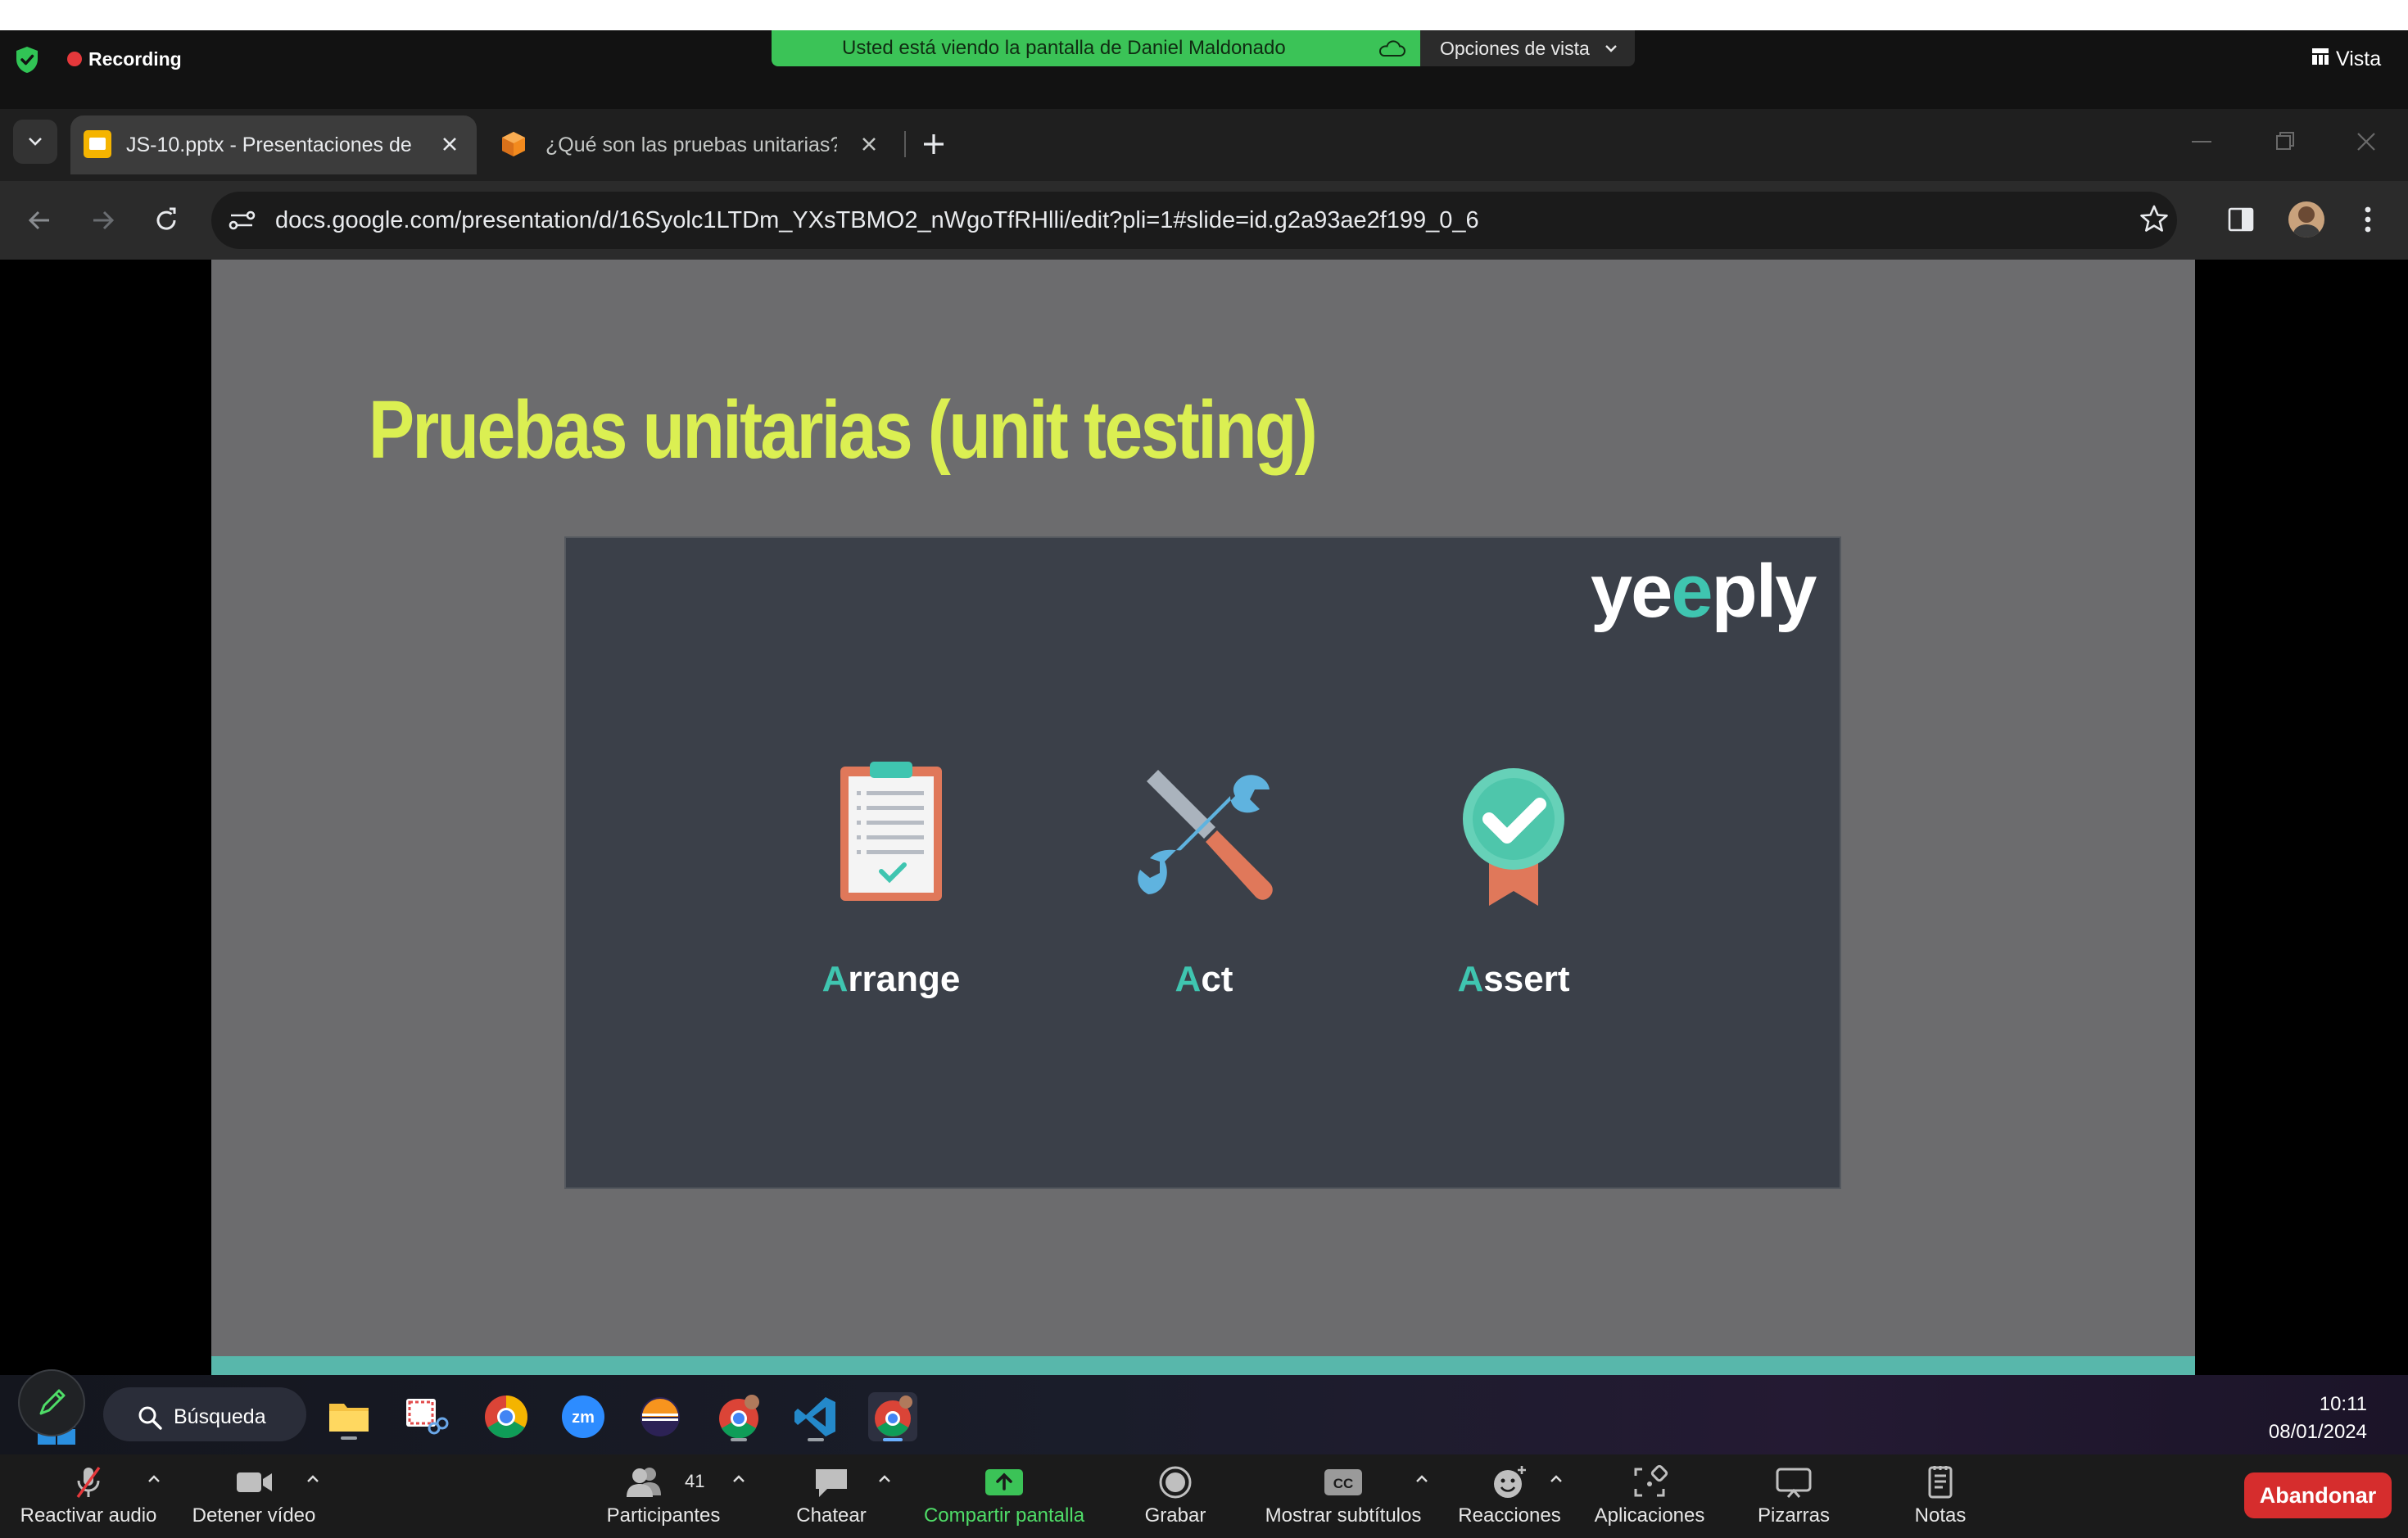  Describe the element at coordinates (2306, 219) in the screenshot. I see `profile-avatar` at that location.